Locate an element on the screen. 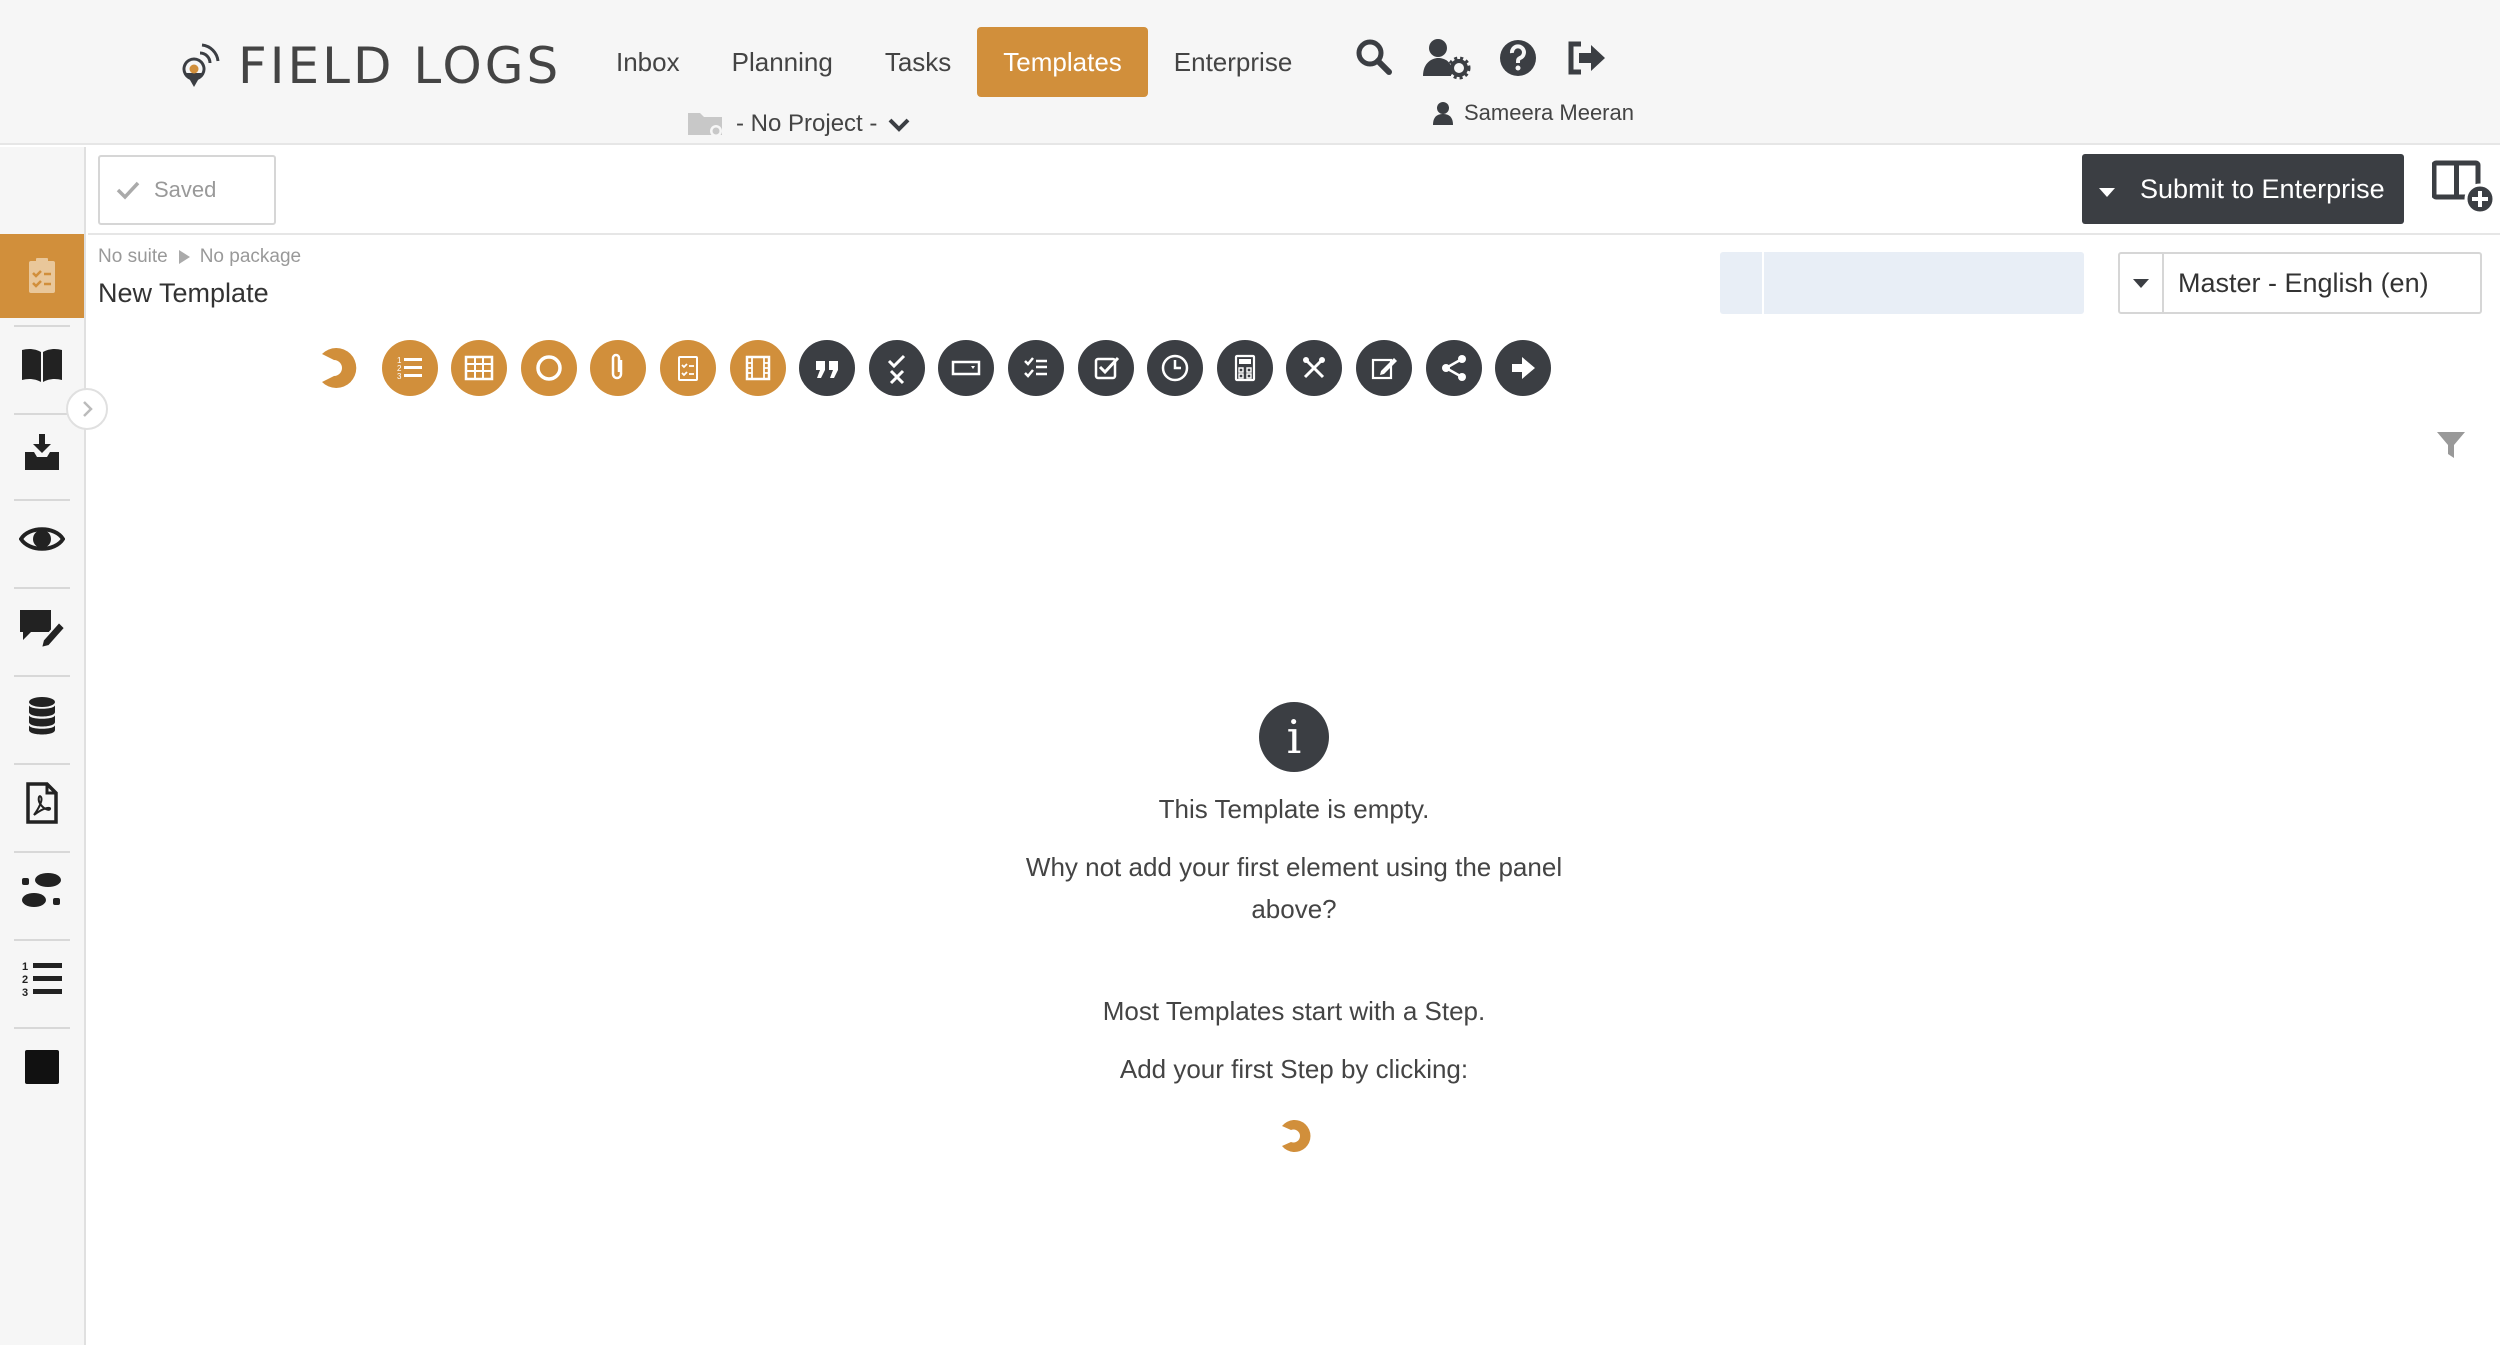 Image resolution: width=2500 pixels, height=1345 pixels. user-icon is located at coordinates (1443, 113).